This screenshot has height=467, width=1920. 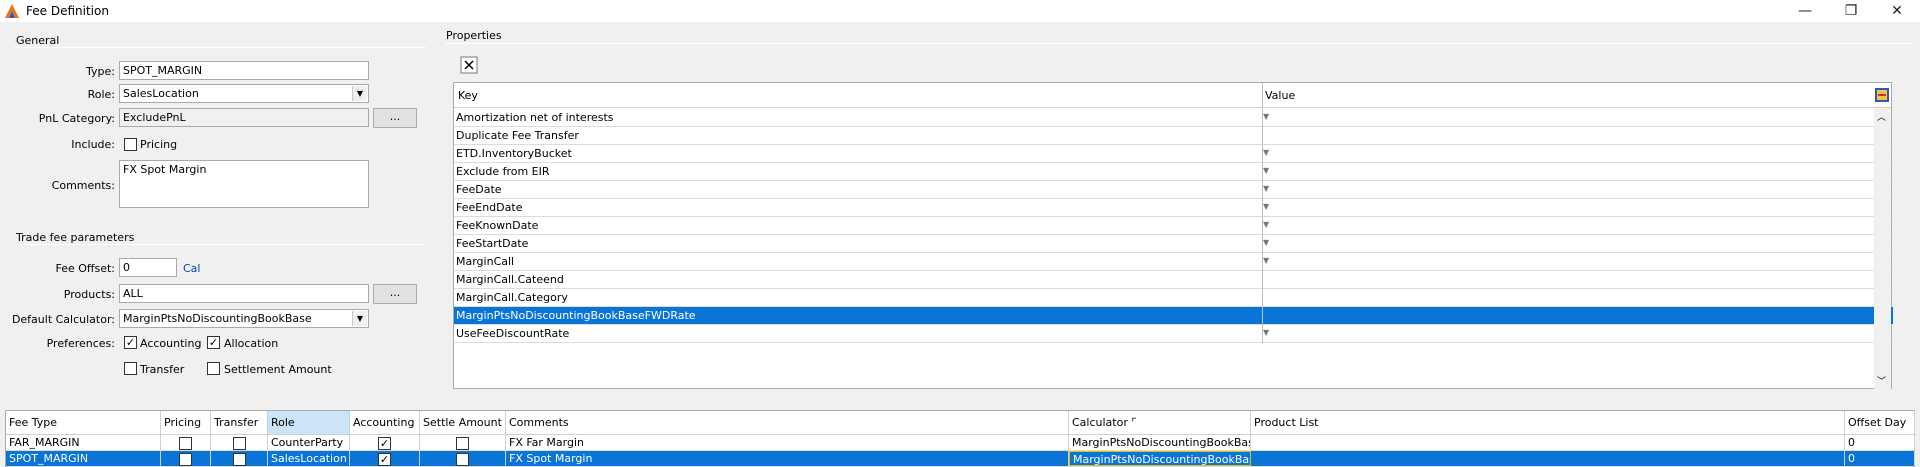 I want to click on property-row: MarginCall.Category, so click(x=1173, y=298).